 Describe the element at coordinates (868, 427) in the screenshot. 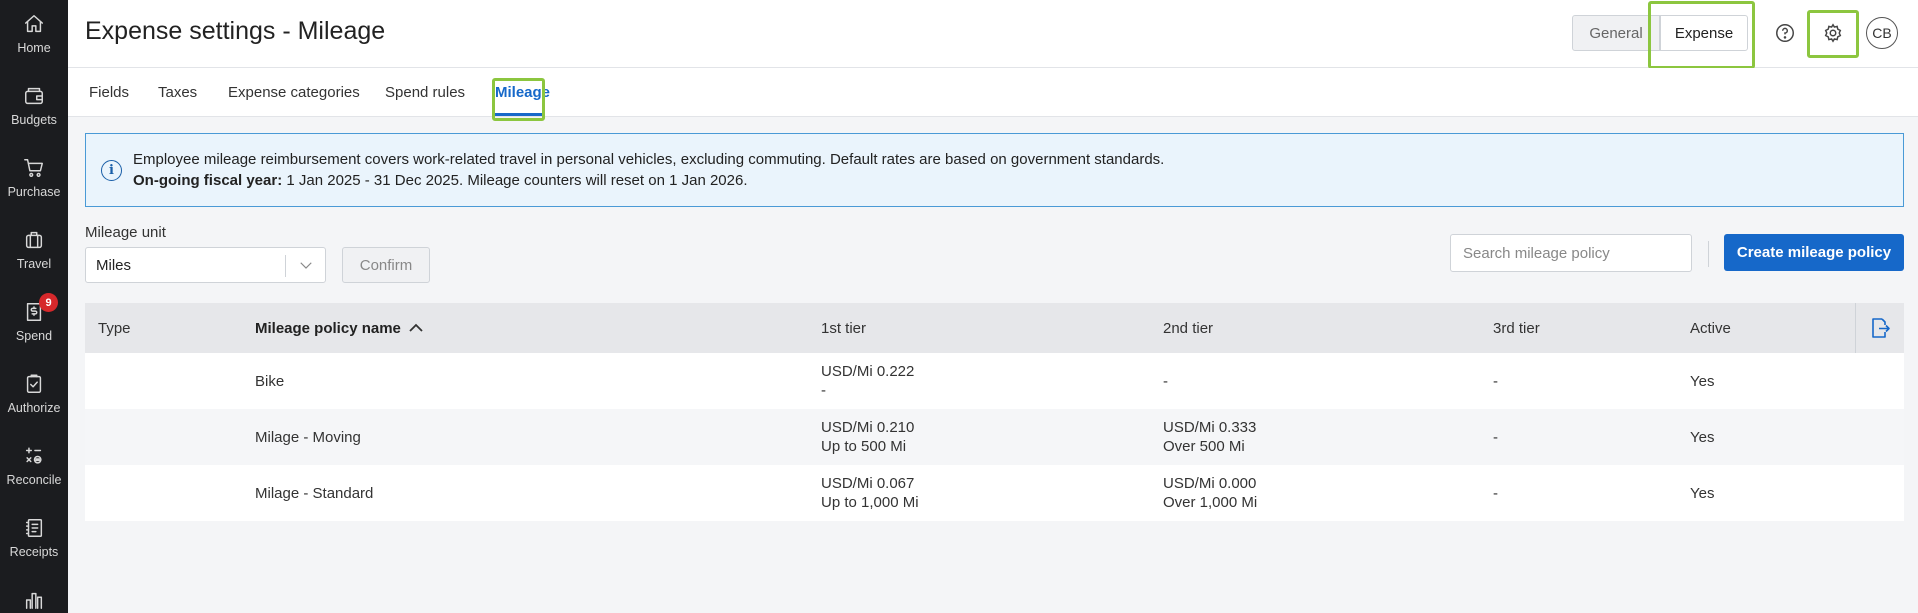

I see `tier-1-rate: USD/Mi 0.210` at that location.